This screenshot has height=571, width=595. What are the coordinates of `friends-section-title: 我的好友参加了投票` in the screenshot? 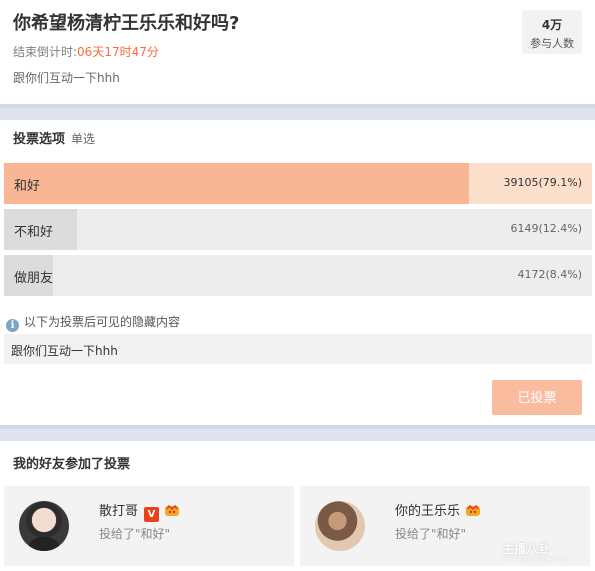 It's located at (72, 464).